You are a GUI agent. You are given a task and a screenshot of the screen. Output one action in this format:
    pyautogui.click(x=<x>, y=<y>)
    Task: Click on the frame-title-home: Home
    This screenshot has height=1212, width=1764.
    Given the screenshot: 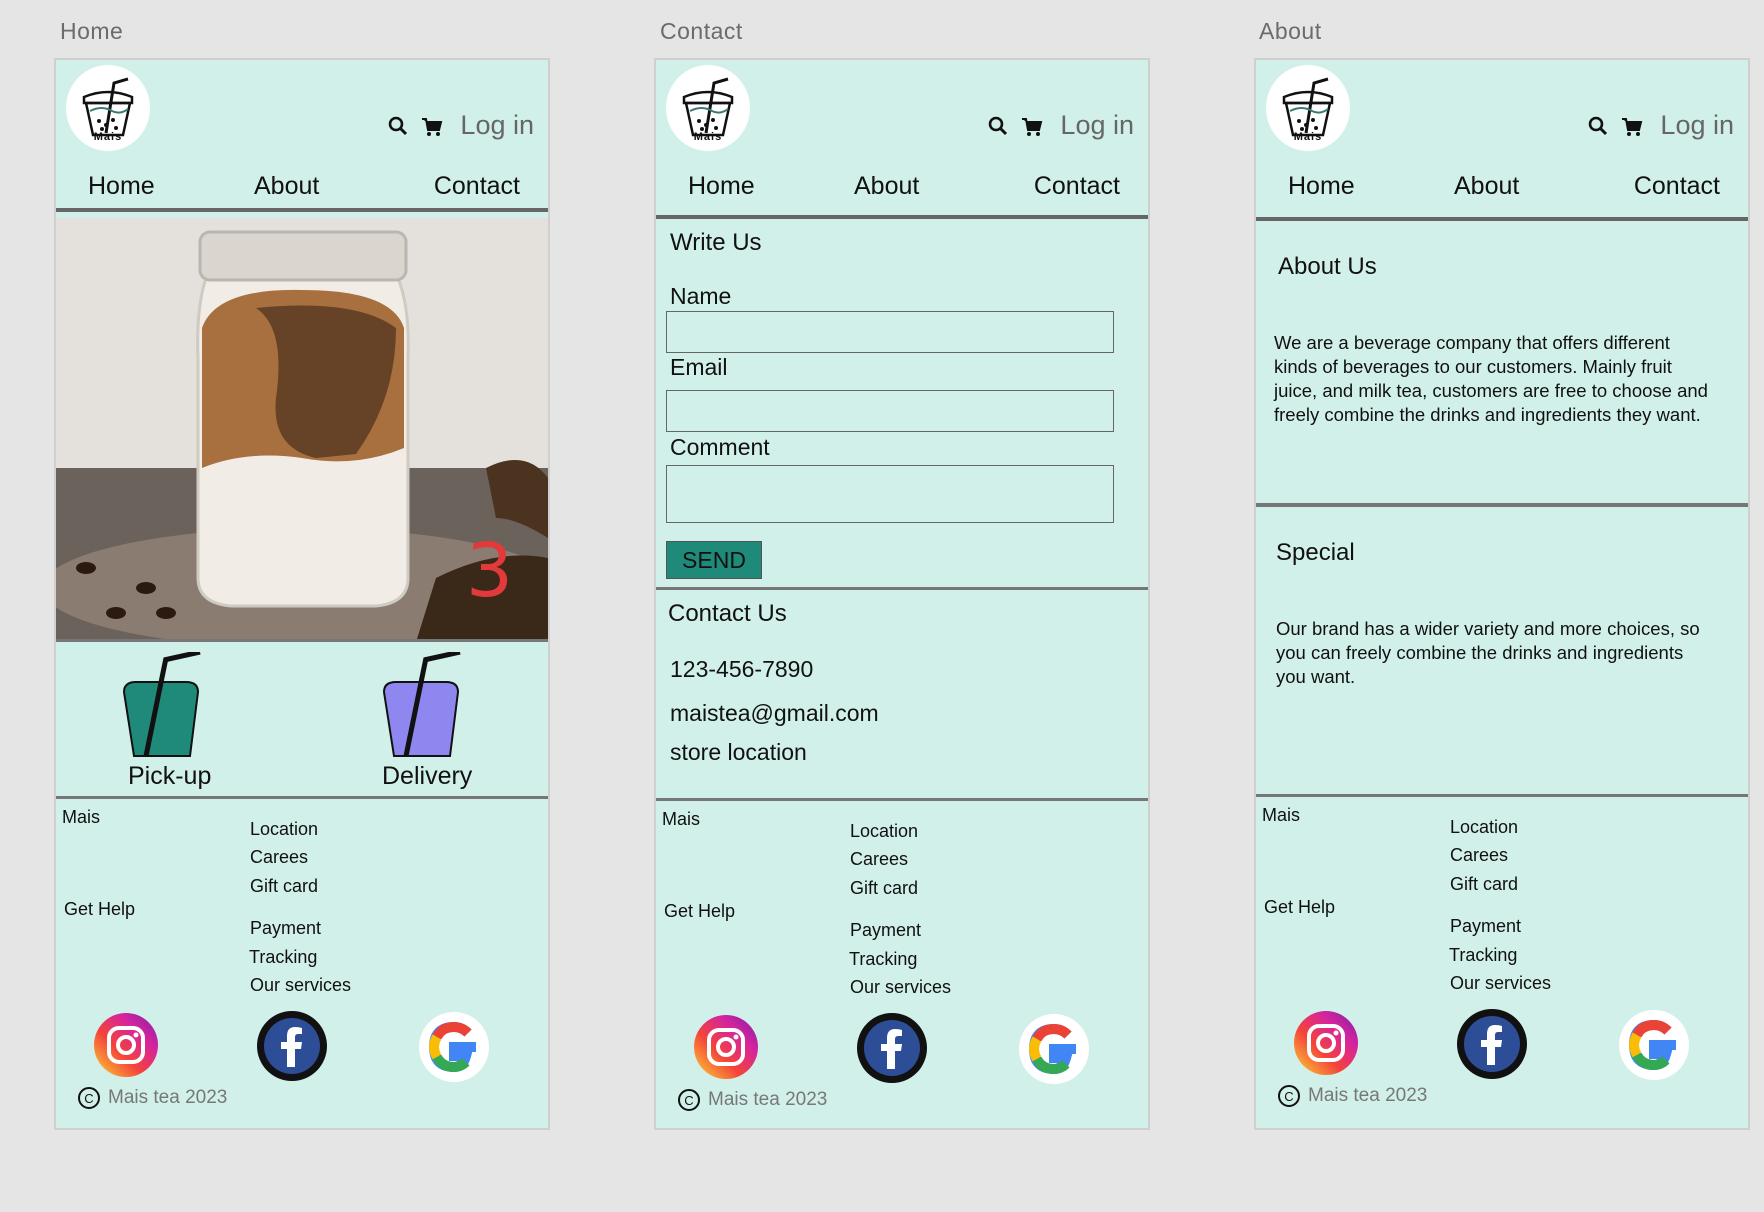 What is the action you would take?
    pyautogui.click(x=92, y=31)
    